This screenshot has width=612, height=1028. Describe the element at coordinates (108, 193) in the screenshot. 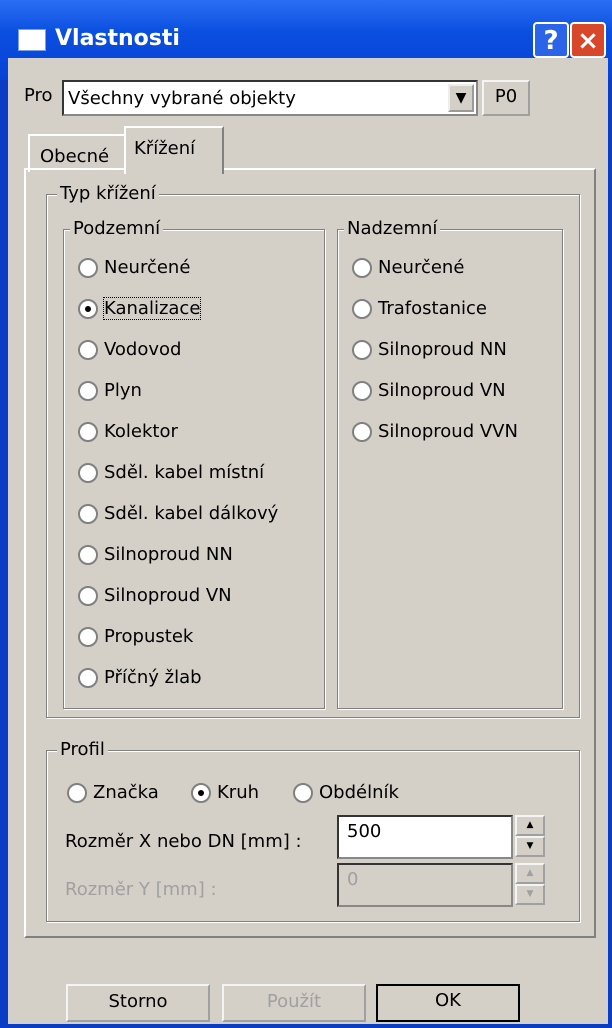

I see `typ-krizeni-legend: Typ křížení` at that location.